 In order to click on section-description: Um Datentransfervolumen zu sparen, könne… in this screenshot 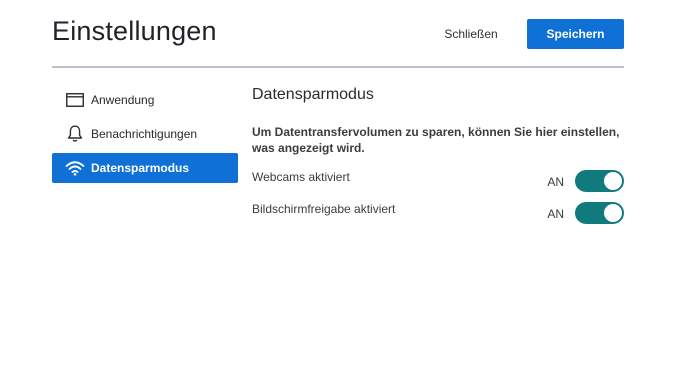, I will do `click(436, 140)`.